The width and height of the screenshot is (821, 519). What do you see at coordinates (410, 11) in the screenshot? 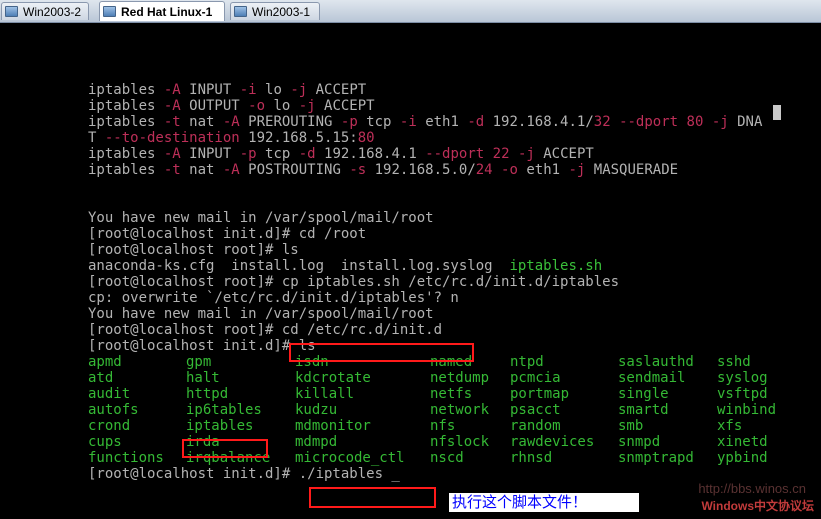
I see `tab-bar: Win2003-2 Red Hat Linux-1 Win2003-1` at bounding box center [410, 11].